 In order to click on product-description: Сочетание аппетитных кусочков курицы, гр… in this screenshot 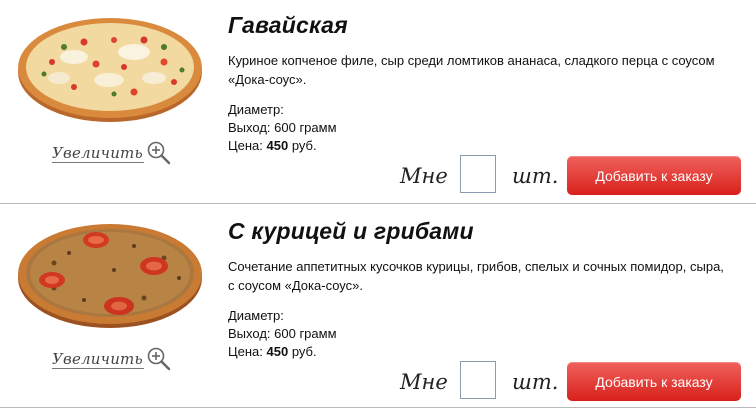, I will do `click(476, 276)`.